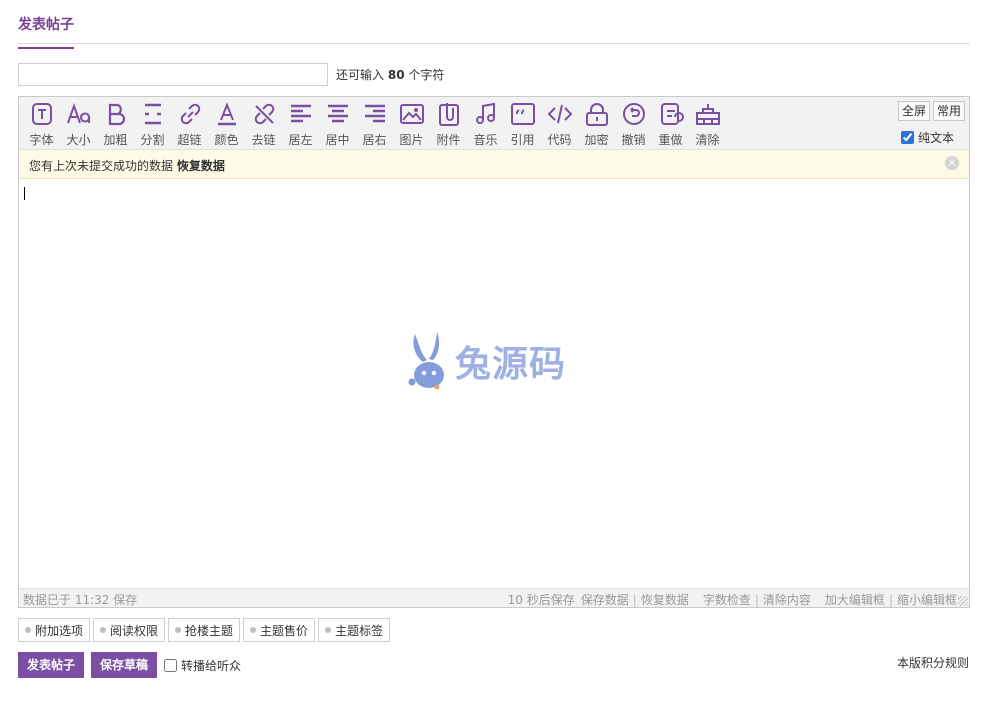 The height and width of the screenshot is (720, 993). What do you see at coordinates (727, 599) in the screenshot?
I see `word-check-link: 字数检查` at bounding box center [727, 599].